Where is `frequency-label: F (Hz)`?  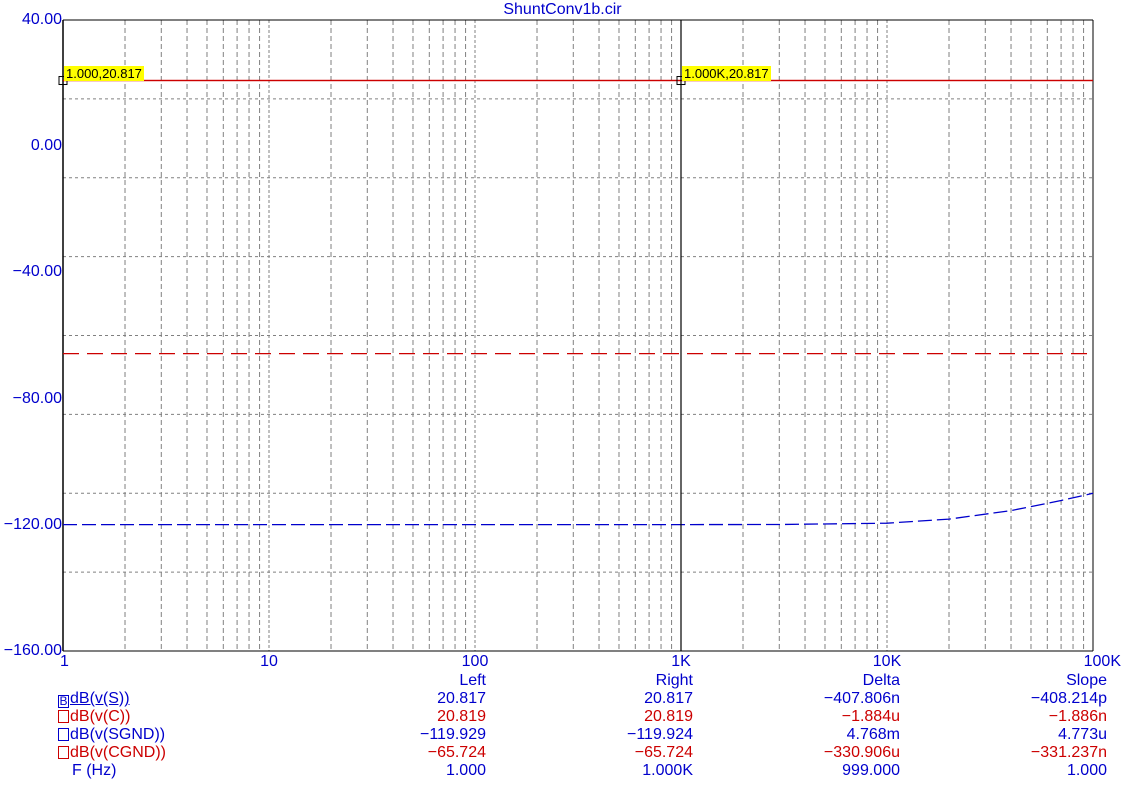 frequency-label: F (Hz) is located at coordinates (94, 770).